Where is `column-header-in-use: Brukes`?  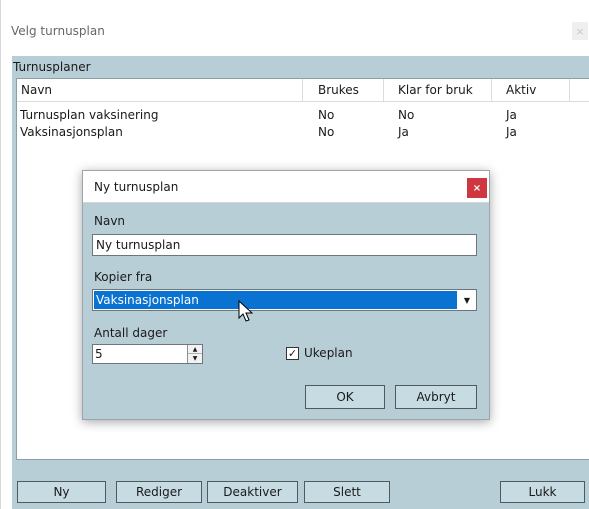 column-header-in-use: Brukes is located at coordinates (343, 90).